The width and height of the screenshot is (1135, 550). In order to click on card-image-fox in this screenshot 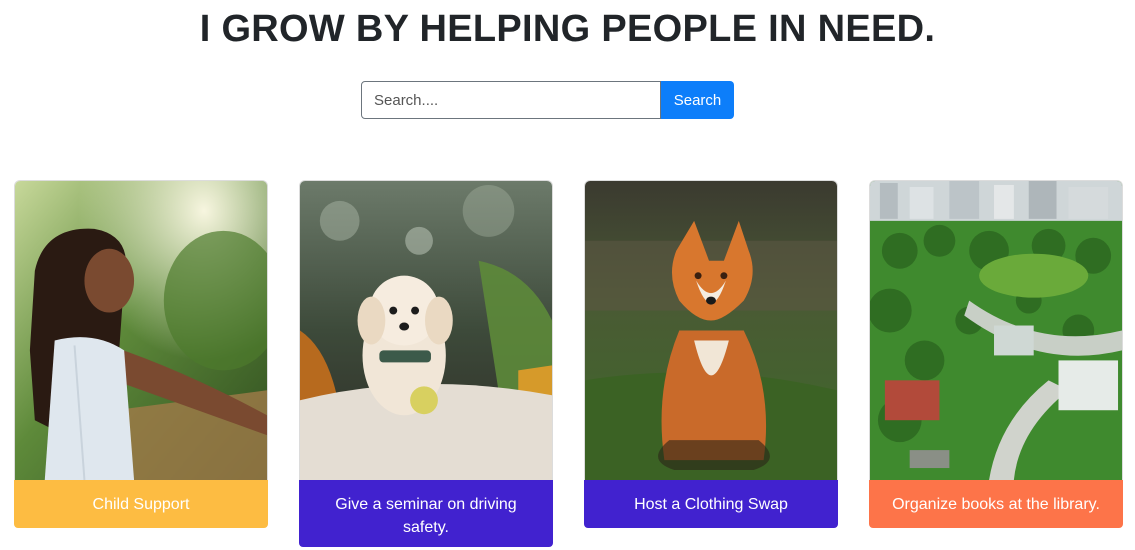, I will do `click(711, 330)`.